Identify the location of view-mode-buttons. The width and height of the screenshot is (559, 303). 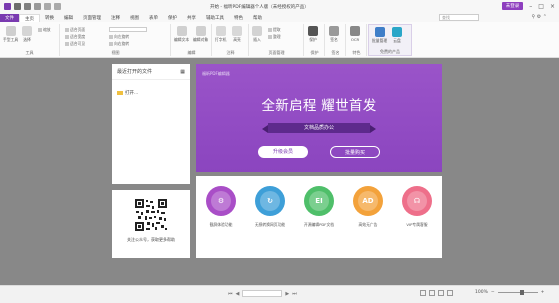
(436, 293).